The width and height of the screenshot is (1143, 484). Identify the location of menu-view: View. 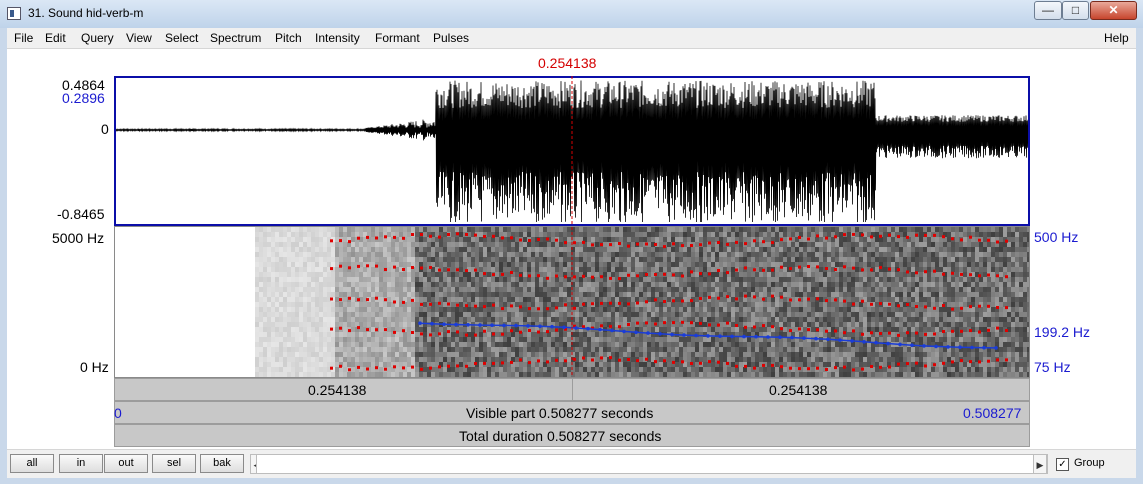
(139, 38).